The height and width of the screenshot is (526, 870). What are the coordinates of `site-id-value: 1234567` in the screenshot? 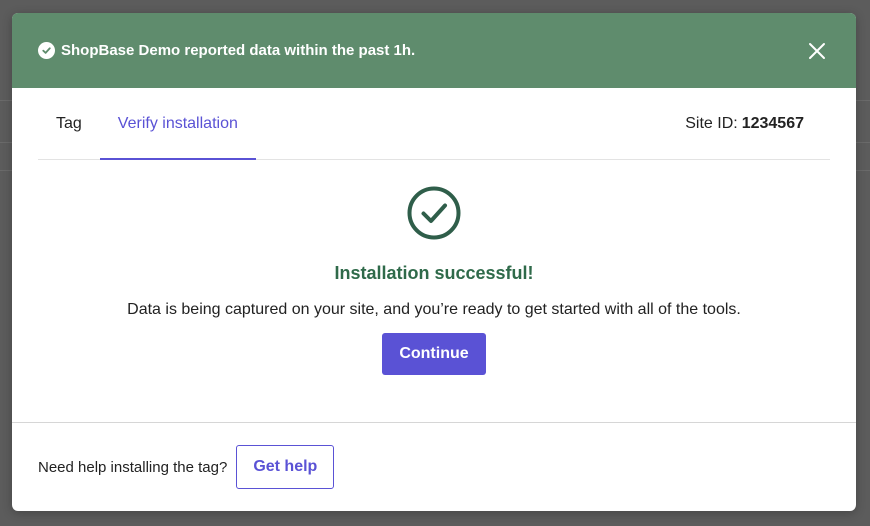 It's located at (772, 123).